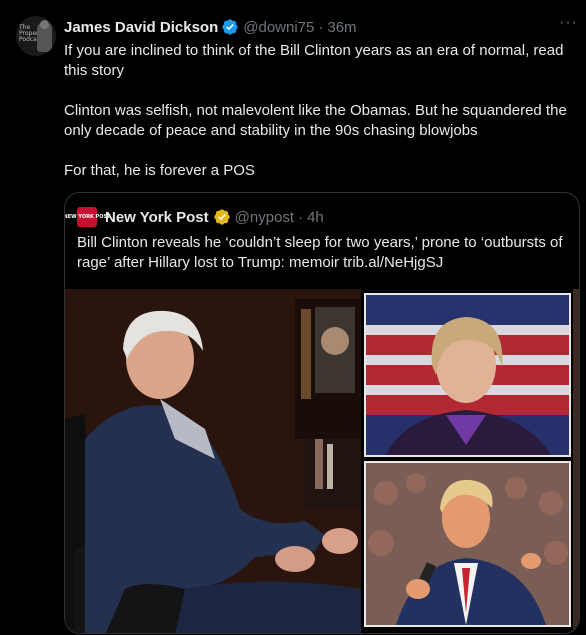 This screenshot has width=586, height=635. I want to click on quoted-timestamp: 4h, so click(315, 217).